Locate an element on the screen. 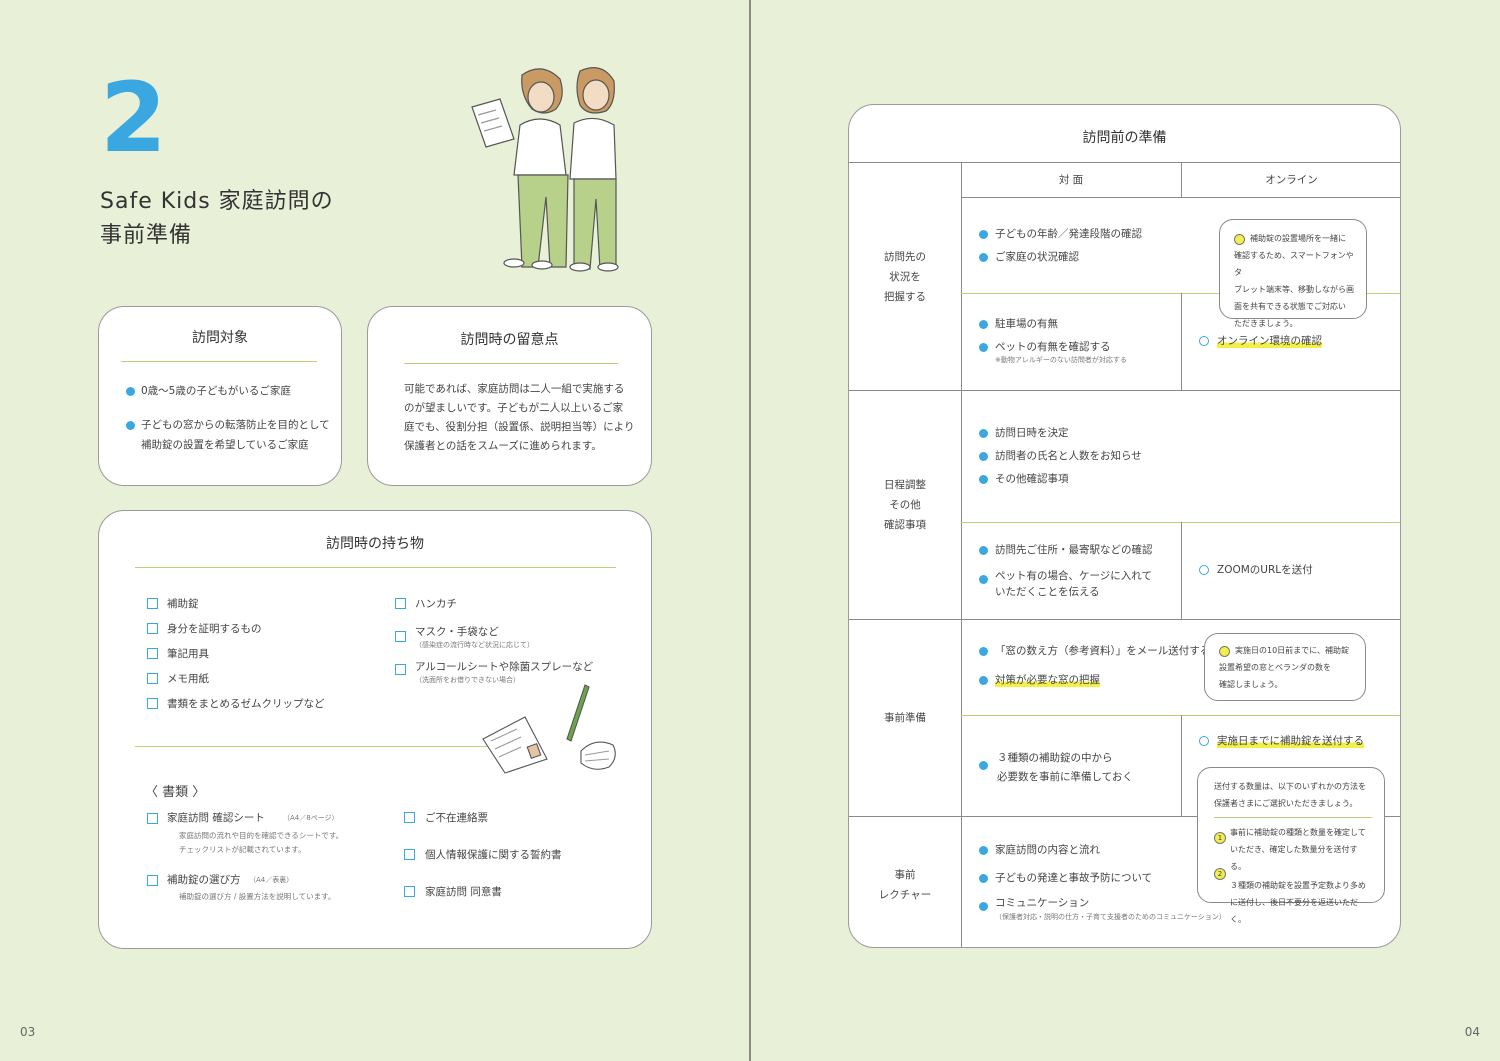 The image size is (1500, 1061). table-item: 「窓の数え方（参考資料）」をメール送付する is located at coordinates (1103, 651).